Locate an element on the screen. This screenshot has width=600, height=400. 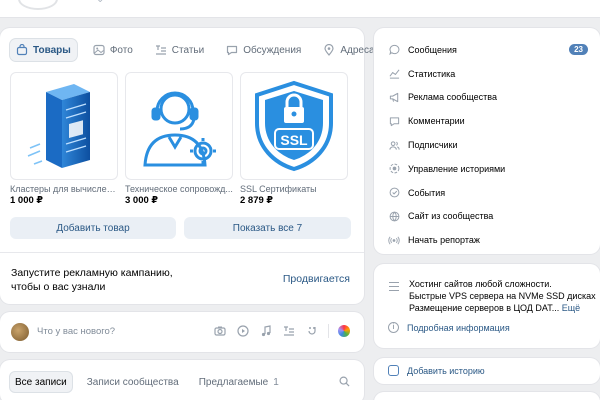
tab-suggested: Предлагаемые 1 is located at coordinates (239, 382).